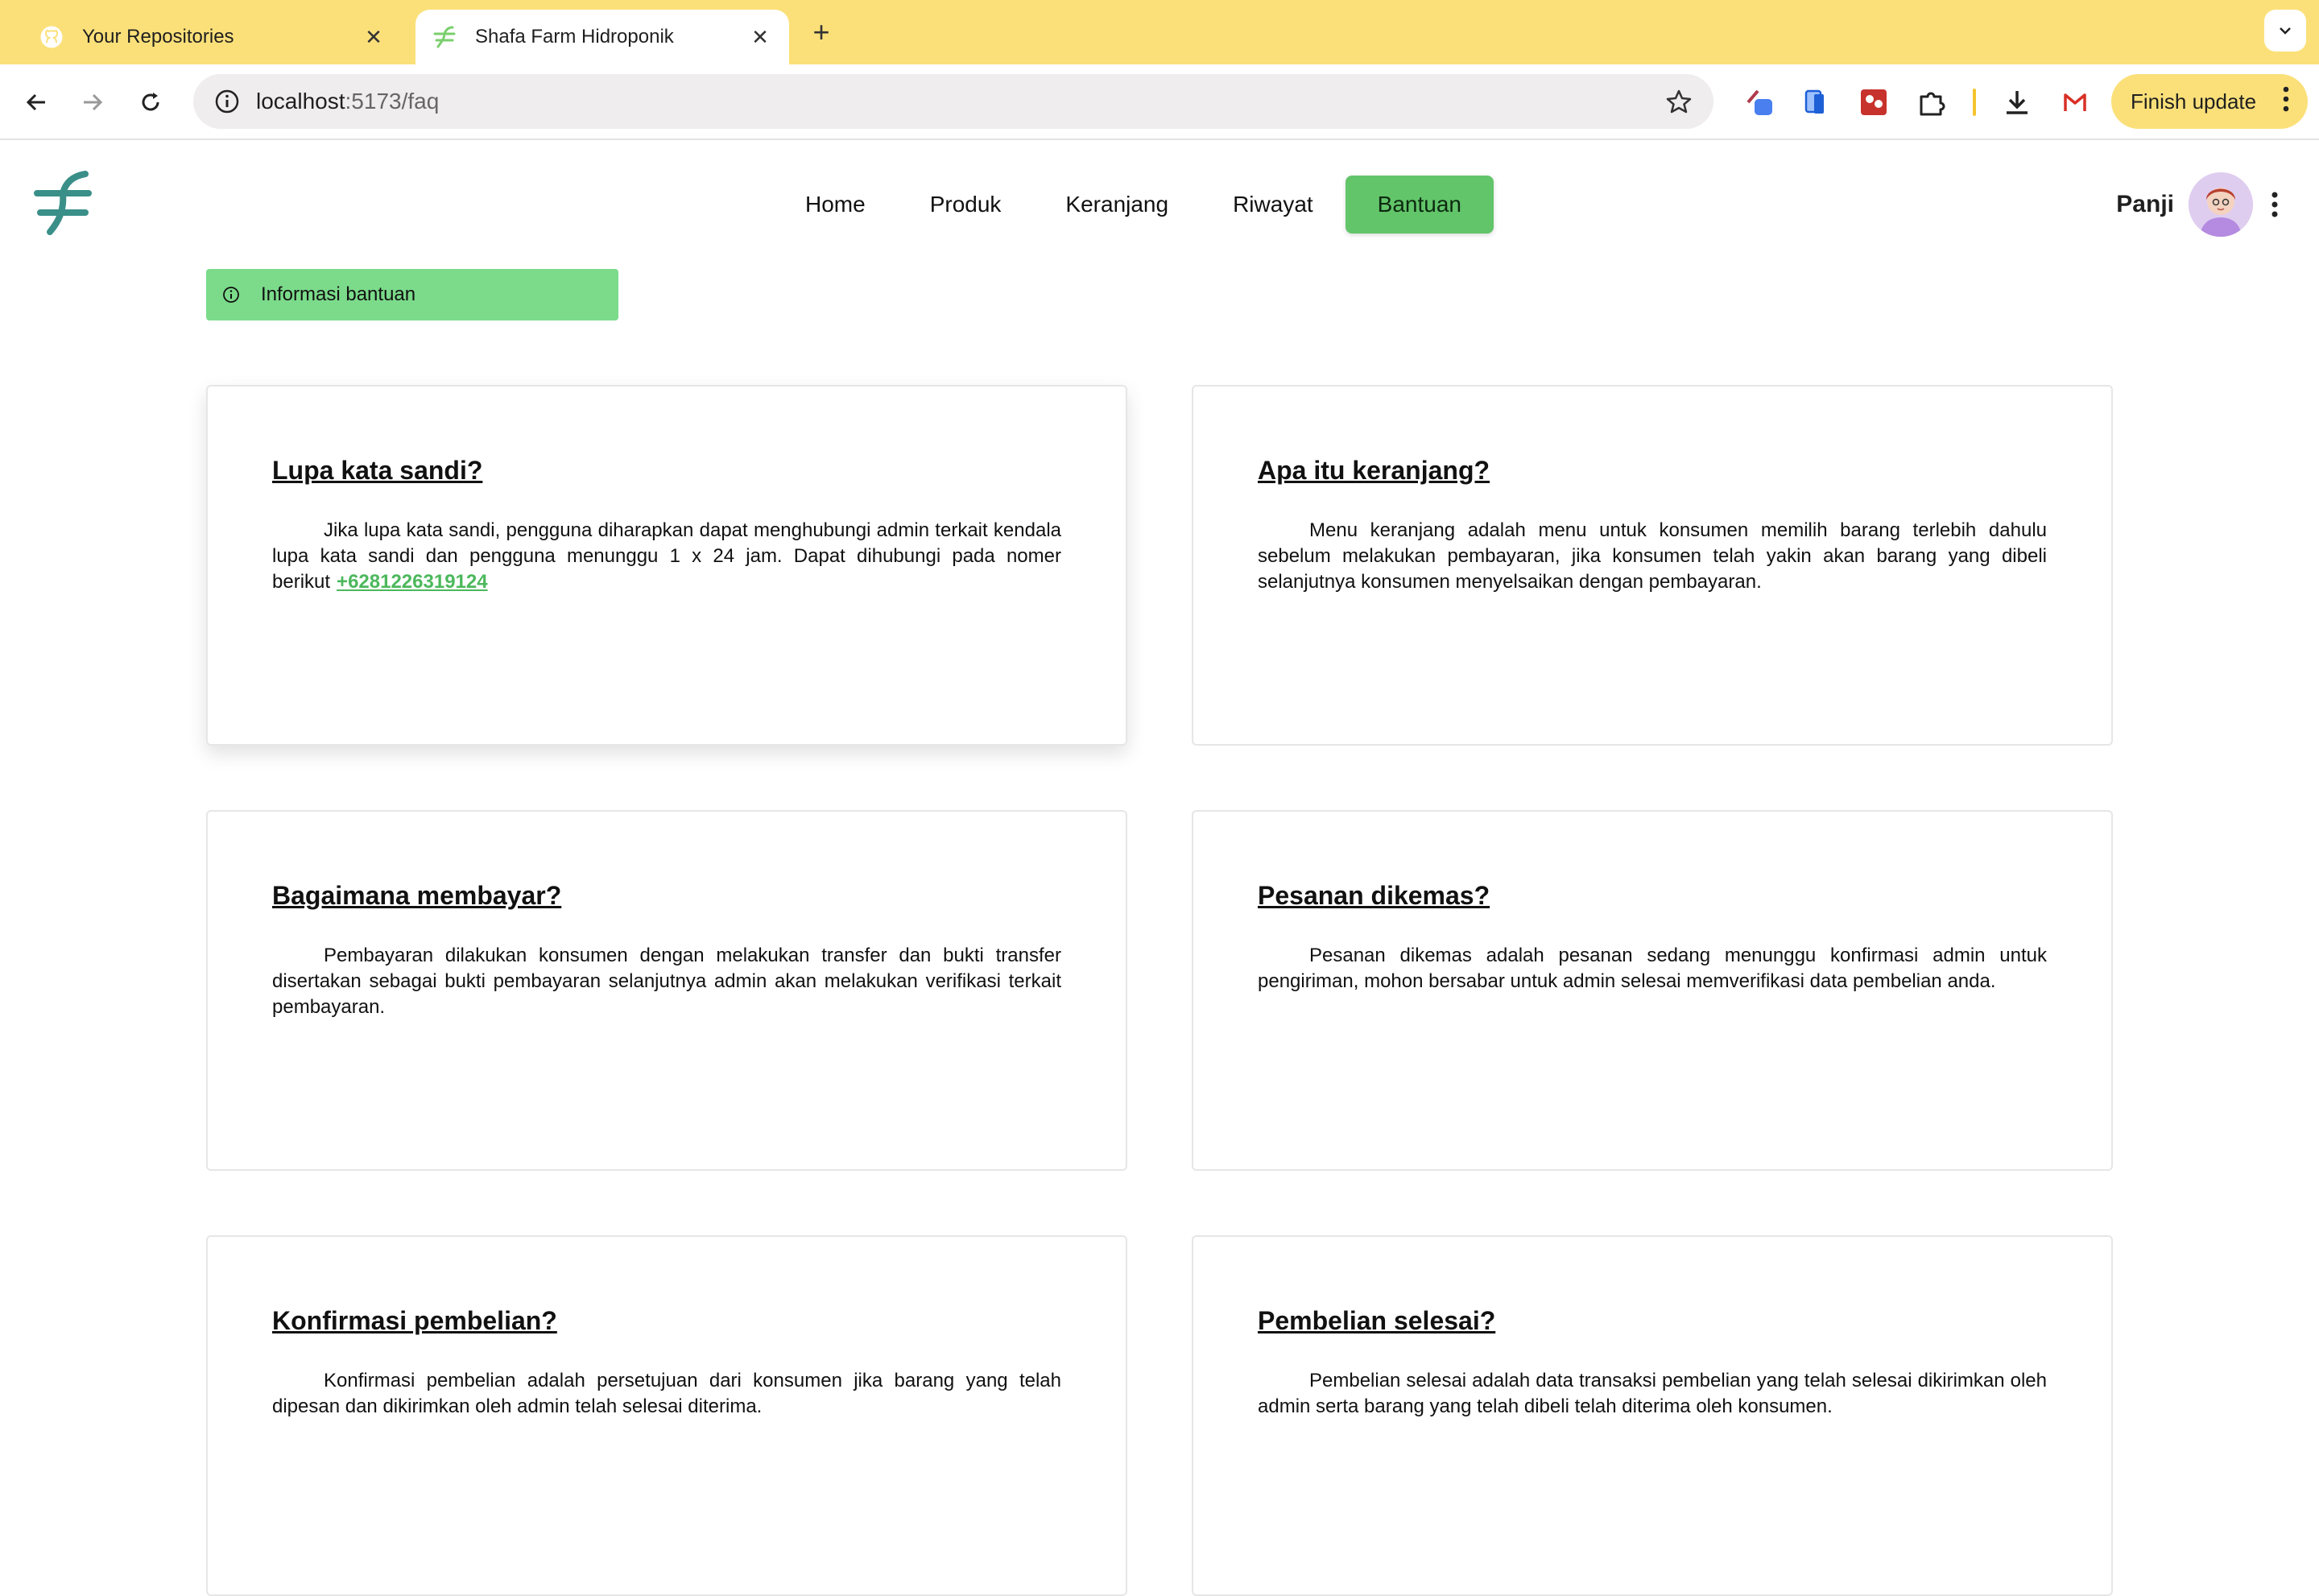 The width and height of the screenshot is (2319, 1596). I want to click on tab-search-chevron-icon, so click(2285, 31).